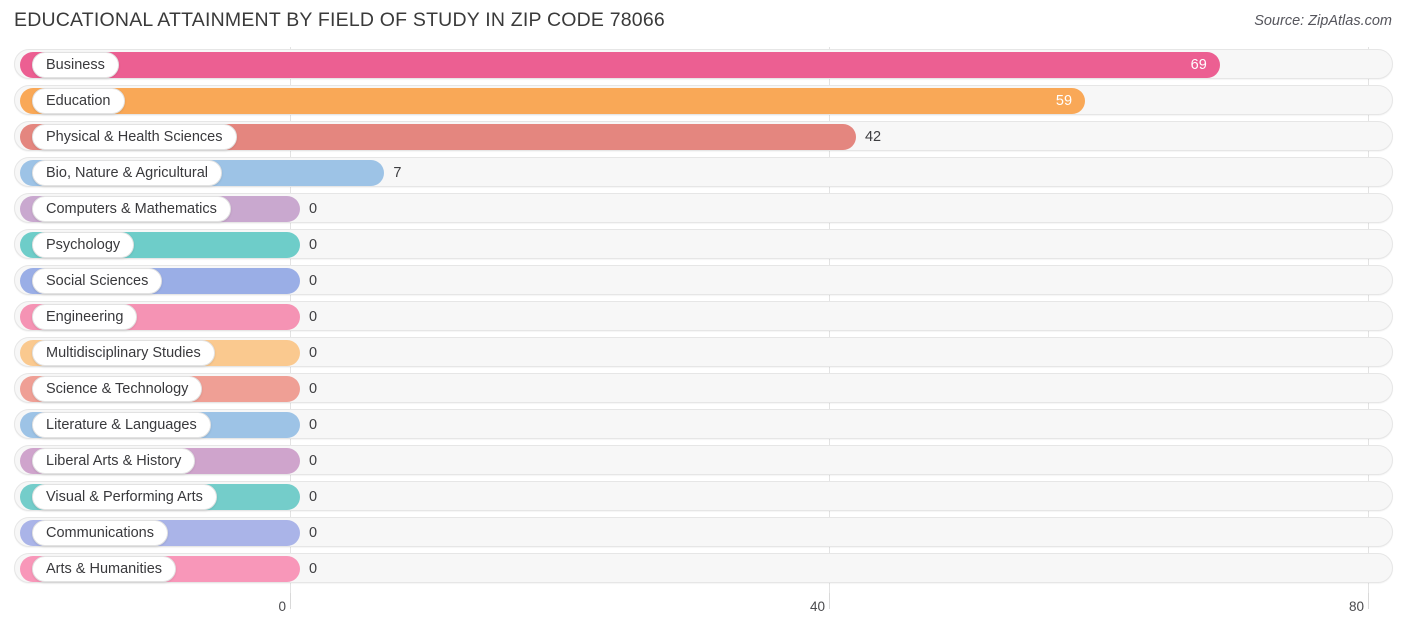 The height and width of the screenshot is (631, 1406). Describe the element at coordinates (703, 245) in the screenshot. I see `bar-row: Psychology 0` at that location.